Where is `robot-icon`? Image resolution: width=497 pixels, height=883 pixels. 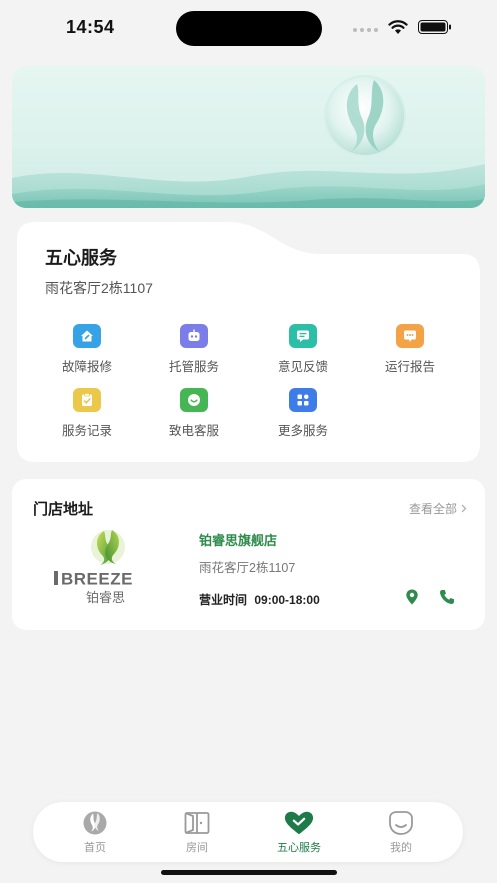
robot-icon is located at coordinates (194, 336).